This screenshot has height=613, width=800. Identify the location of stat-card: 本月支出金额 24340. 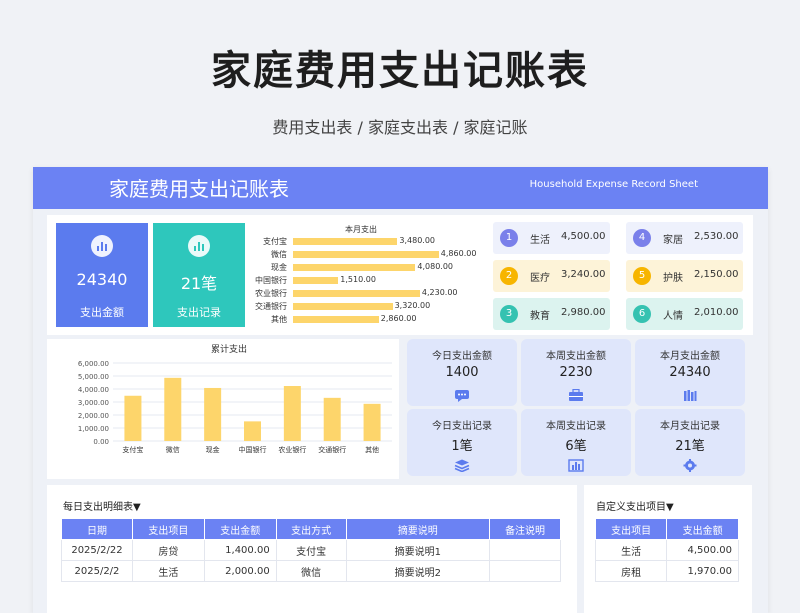
(690, 372).